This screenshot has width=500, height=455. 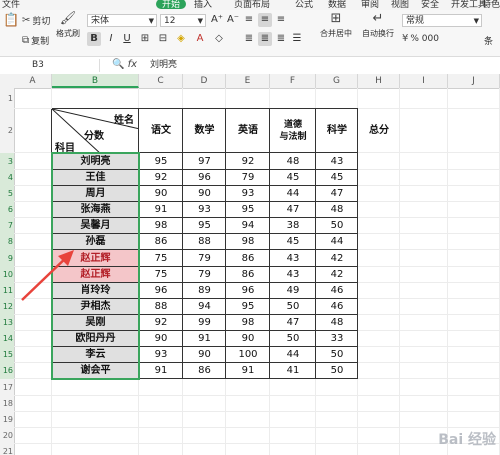 I want to click on menu-item-5: 数据, so click(x=337, y=5).